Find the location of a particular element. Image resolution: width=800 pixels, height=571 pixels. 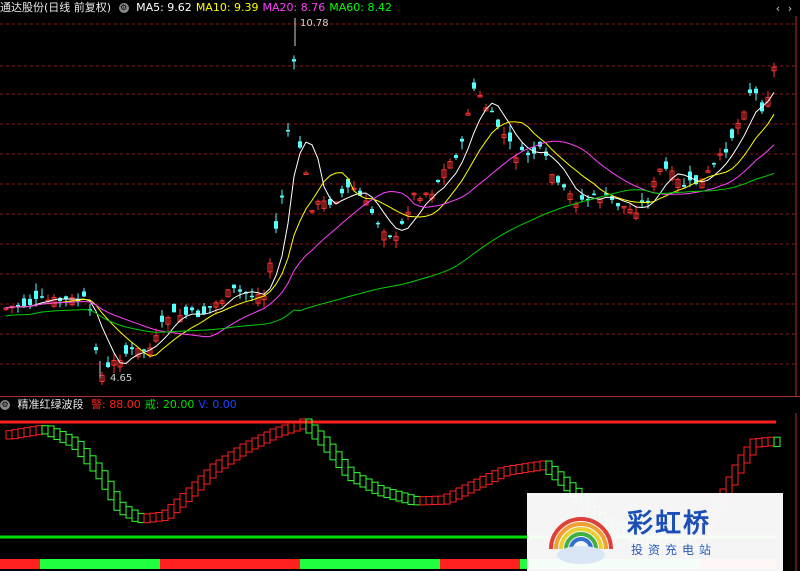

low-price-marker: 4.65 is located at coordinates (121, 378).